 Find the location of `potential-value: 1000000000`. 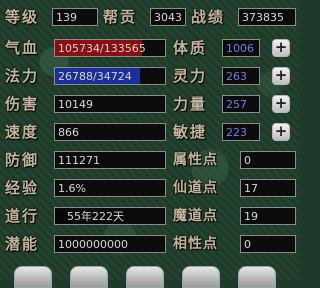

potential-value: 1000000000 is located at coordinates (110, 244).